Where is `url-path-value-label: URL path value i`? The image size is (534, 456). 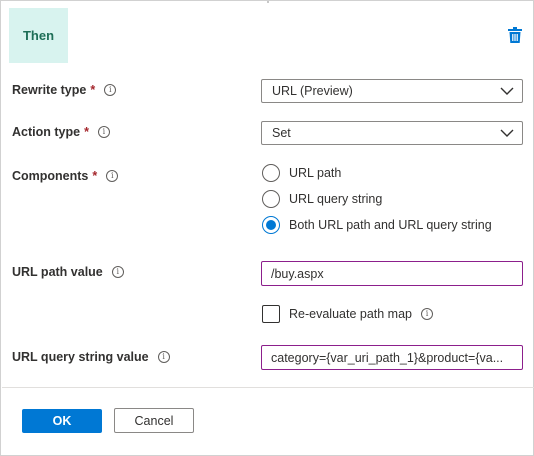 url-path-value-label: URL path value i is located at coordinates (68, 272).